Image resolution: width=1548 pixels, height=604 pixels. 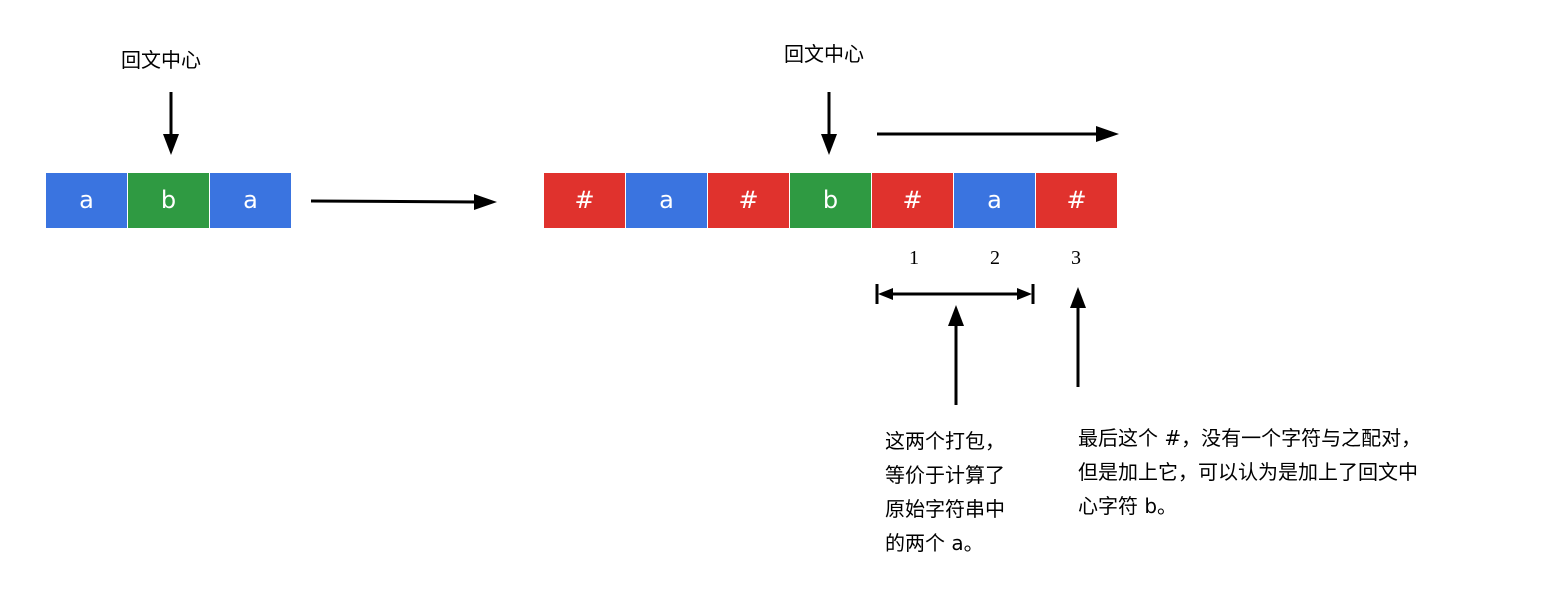 I want to click on last-hash-note-line: 但是加上它，可以认为是加上了回文中, so click(x=1248, y=472).